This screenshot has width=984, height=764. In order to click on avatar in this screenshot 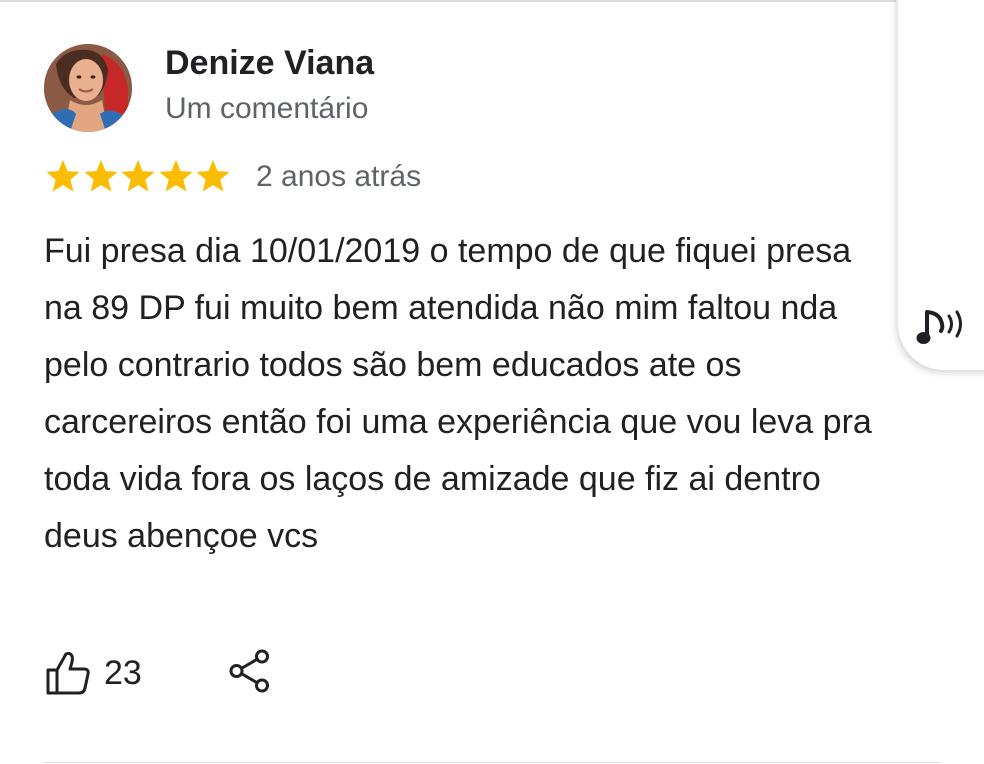, I will do `click(88, 88)`.